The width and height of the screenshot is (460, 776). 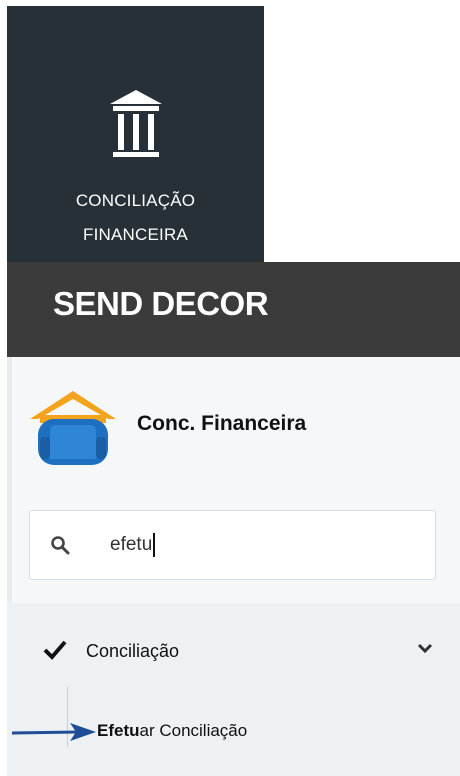 I want to click on search-icon, so click(x=60, y=545).